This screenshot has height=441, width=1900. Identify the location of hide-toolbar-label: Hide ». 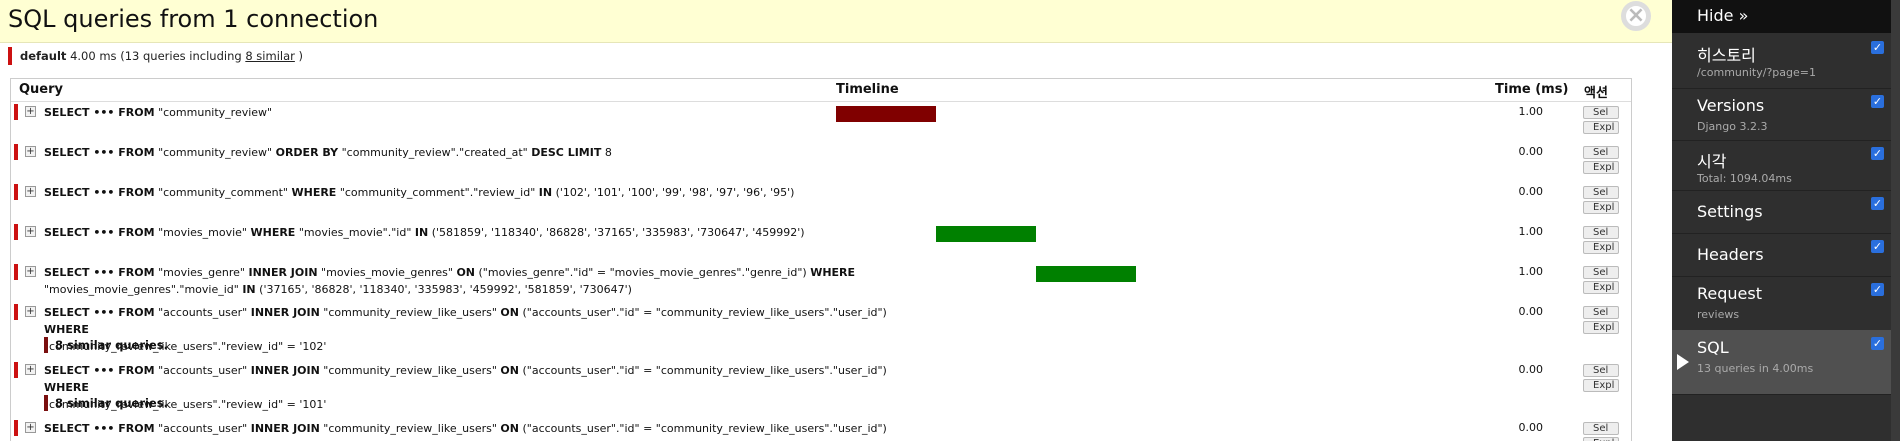
(1723, 15).